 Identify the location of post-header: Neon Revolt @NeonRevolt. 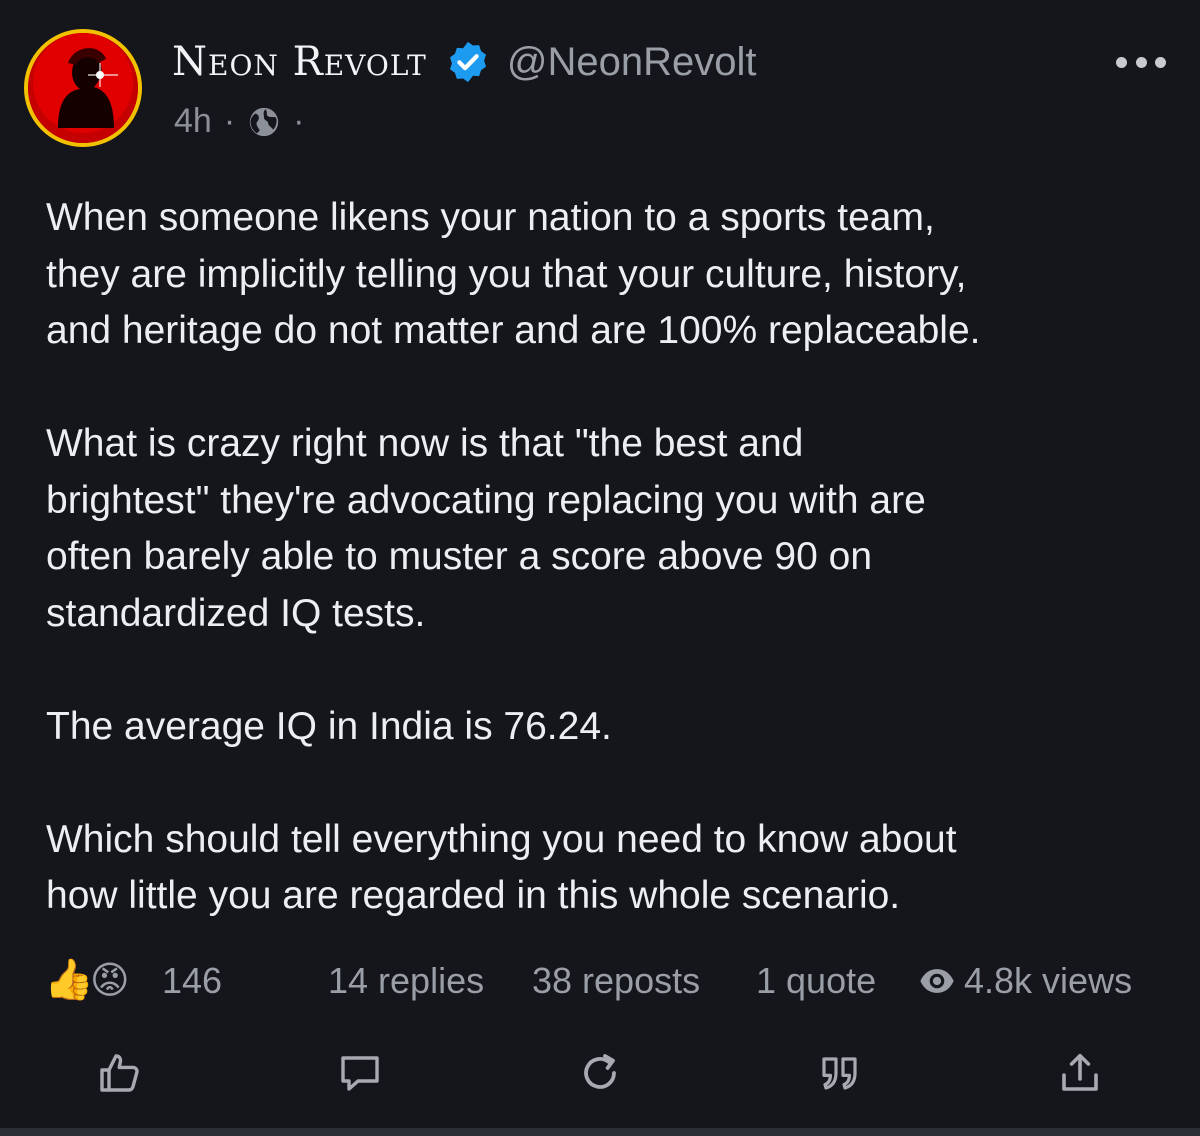
(464, 62).